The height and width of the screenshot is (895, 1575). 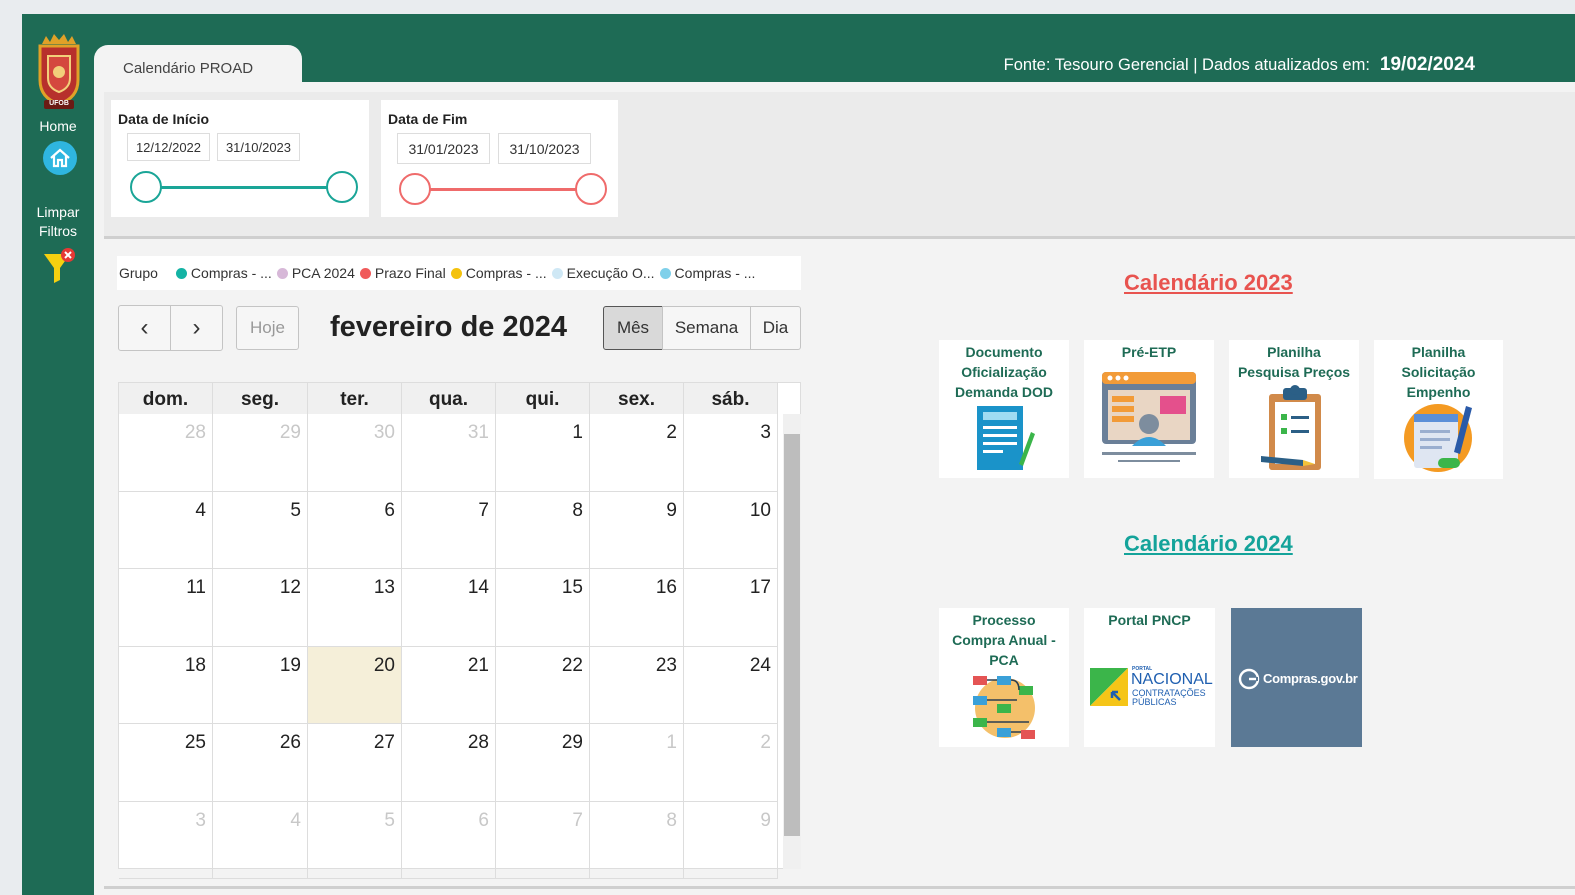 I want to click on next-month-button: ›, so click(x=196, y=328).